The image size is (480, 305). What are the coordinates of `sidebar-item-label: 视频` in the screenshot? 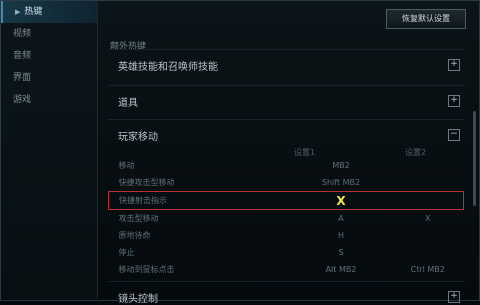 It's located at (22, 34).